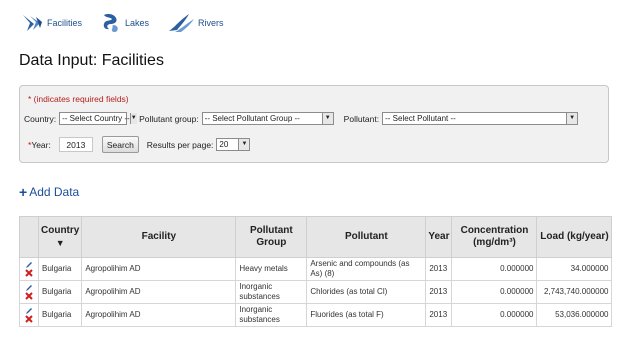  I want to click on add-data-label: Add Data, so click(54, 192).